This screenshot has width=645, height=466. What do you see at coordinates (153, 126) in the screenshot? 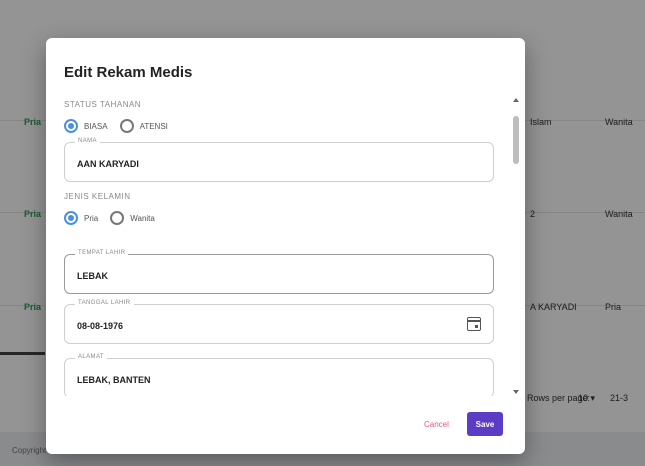
I see `radio-atensi-label: ATENSI` at bounding box center [153, 126].